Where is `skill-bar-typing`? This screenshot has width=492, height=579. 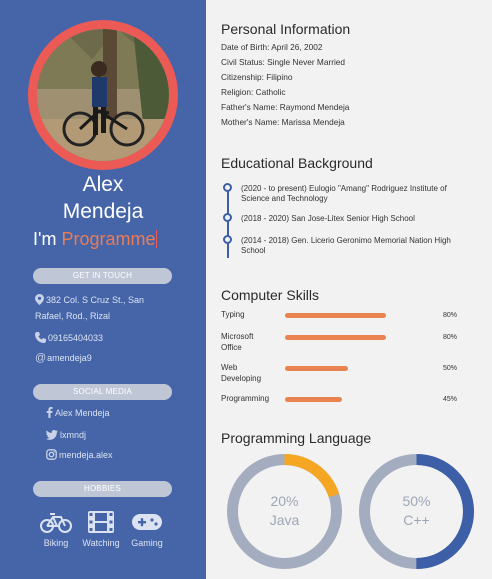
skill-bar-typing is located at coordinates (348, 315).